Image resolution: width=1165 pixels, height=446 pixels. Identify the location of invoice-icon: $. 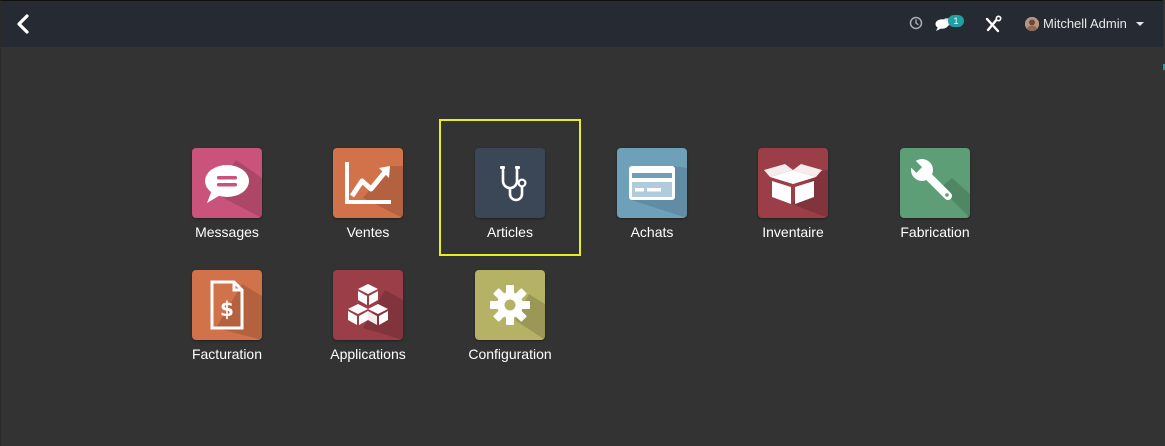
(236, 310).